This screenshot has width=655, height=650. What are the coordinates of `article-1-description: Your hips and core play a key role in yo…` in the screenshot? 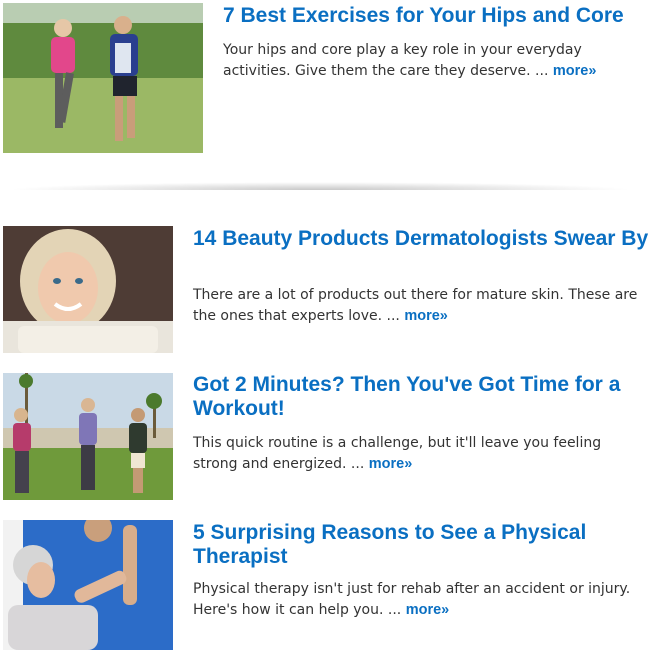 It's located at (435, 60).